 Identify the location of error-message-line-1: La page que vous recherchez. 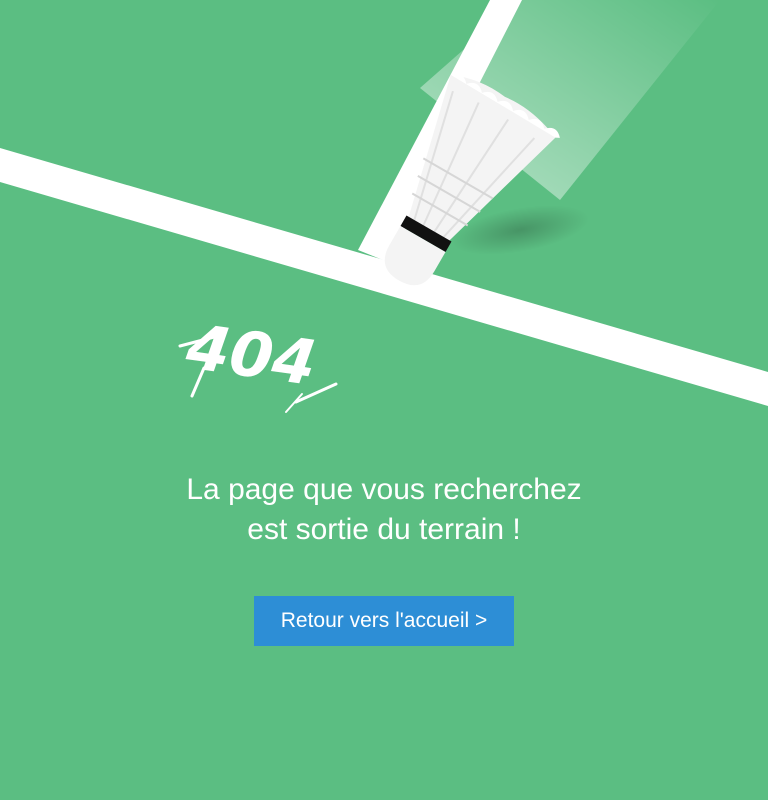
(384, 489).